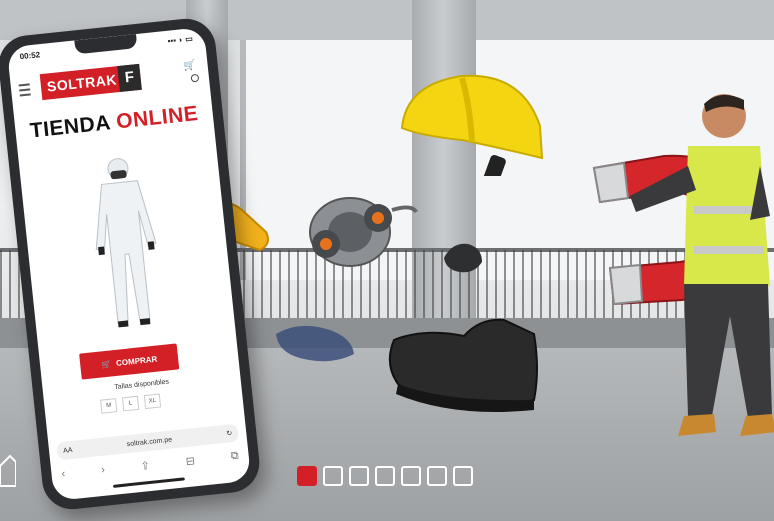 This screenshot has width=774, height=521. I want to click on size-option: XL, so click(152, 401).